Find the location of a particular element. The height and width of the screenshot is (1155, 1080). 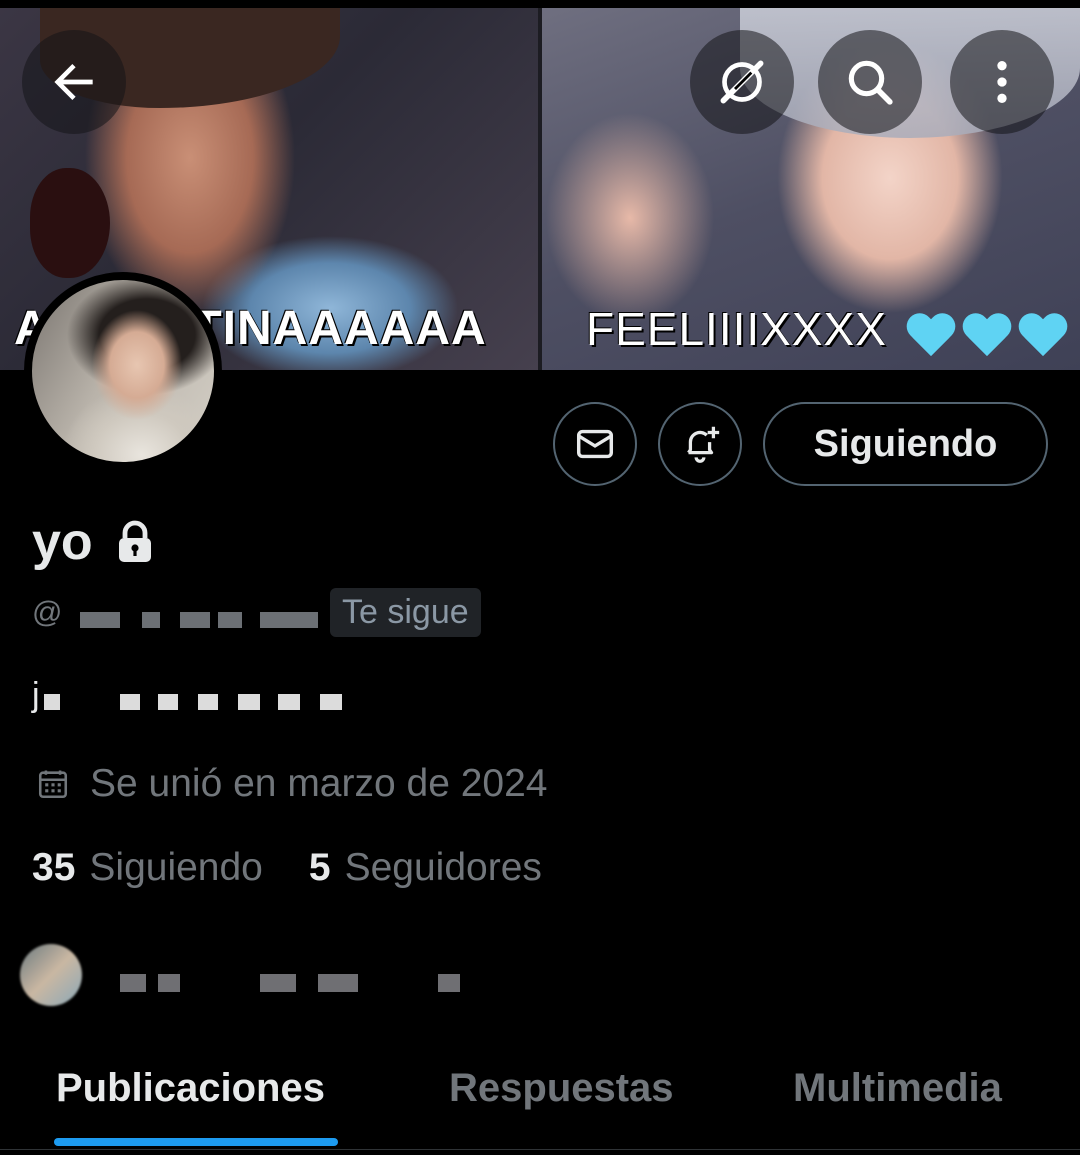

bell-plus-icon is located at coordinates (703, 444).